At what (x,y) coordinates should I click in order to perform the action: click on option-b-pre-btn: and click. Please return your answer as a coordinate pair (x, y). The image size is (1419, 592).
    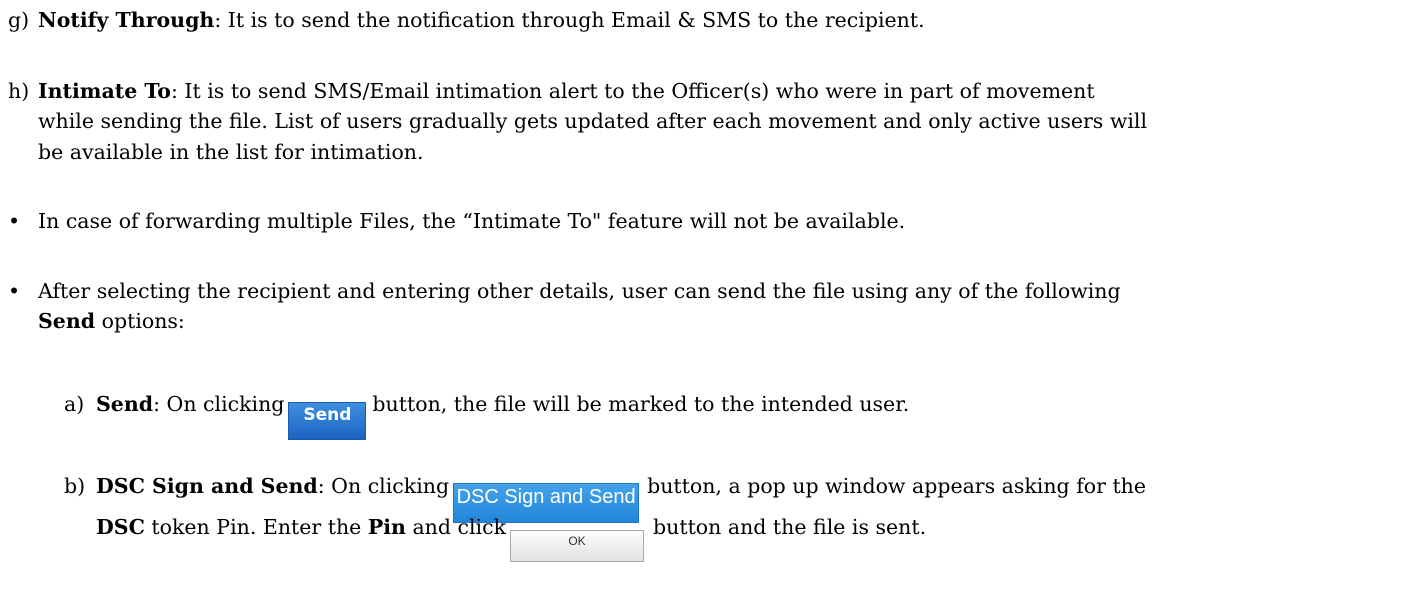
    Looking at the image, I should click on (455, 527).